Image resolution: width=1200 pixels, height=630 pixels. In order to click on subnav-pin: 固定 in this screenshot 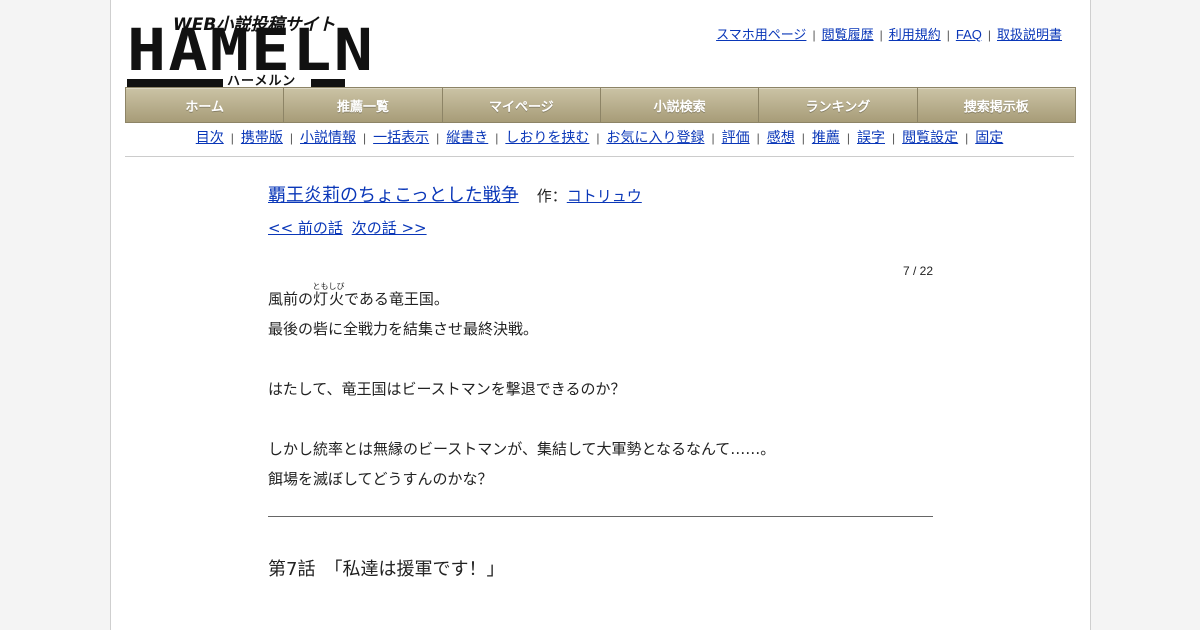, I will do `click(989, 137)`.